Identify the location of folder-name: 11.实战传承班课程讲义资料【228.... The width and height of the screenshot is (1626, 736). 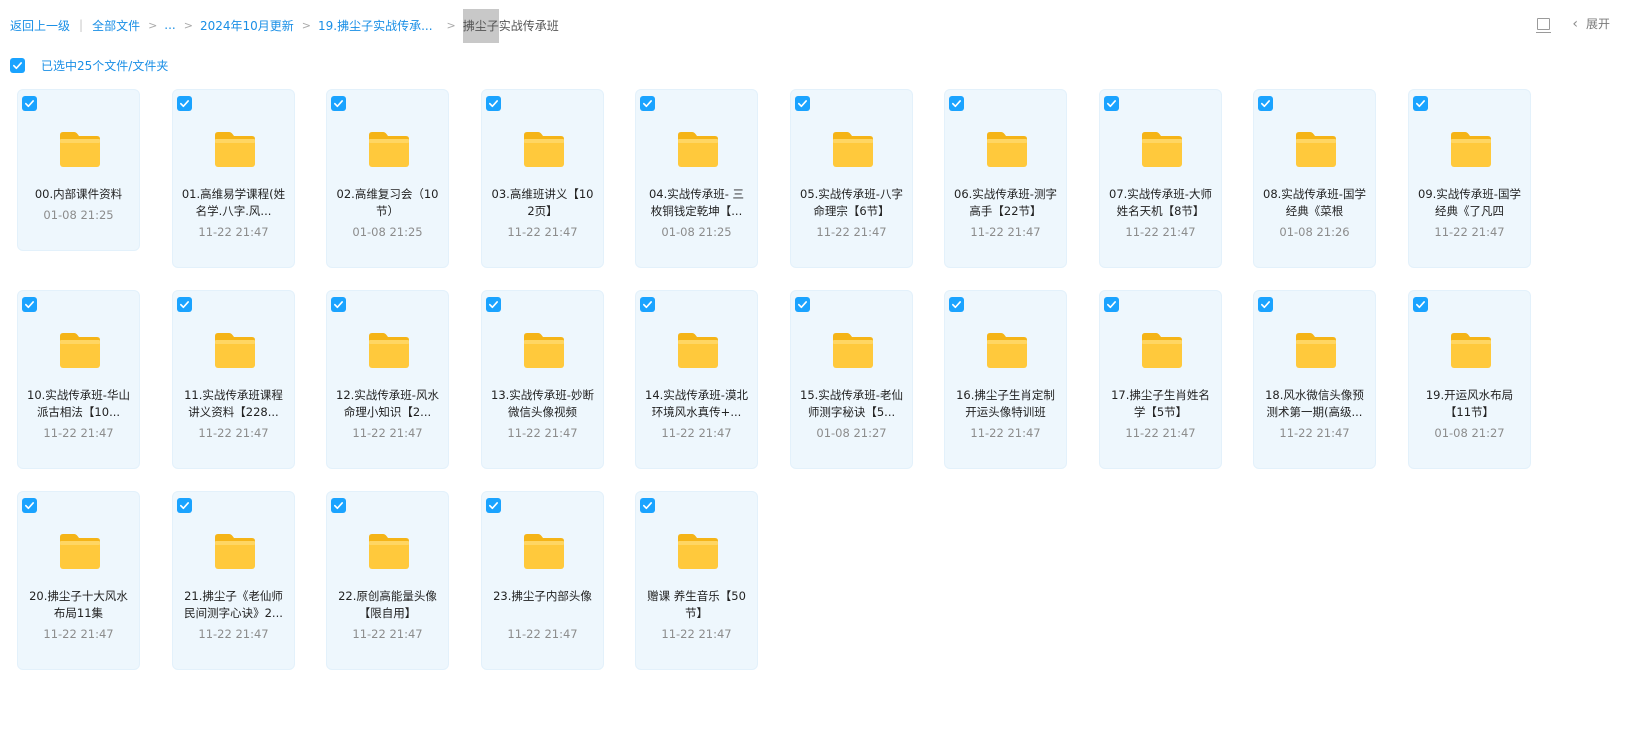
(233, 403).